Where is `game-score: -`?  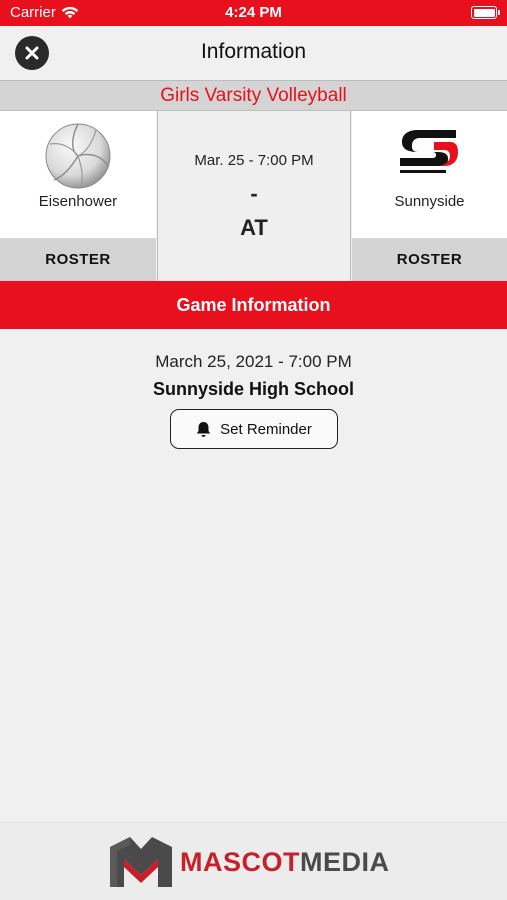
game-score: - is located at coordinates (254, 193).